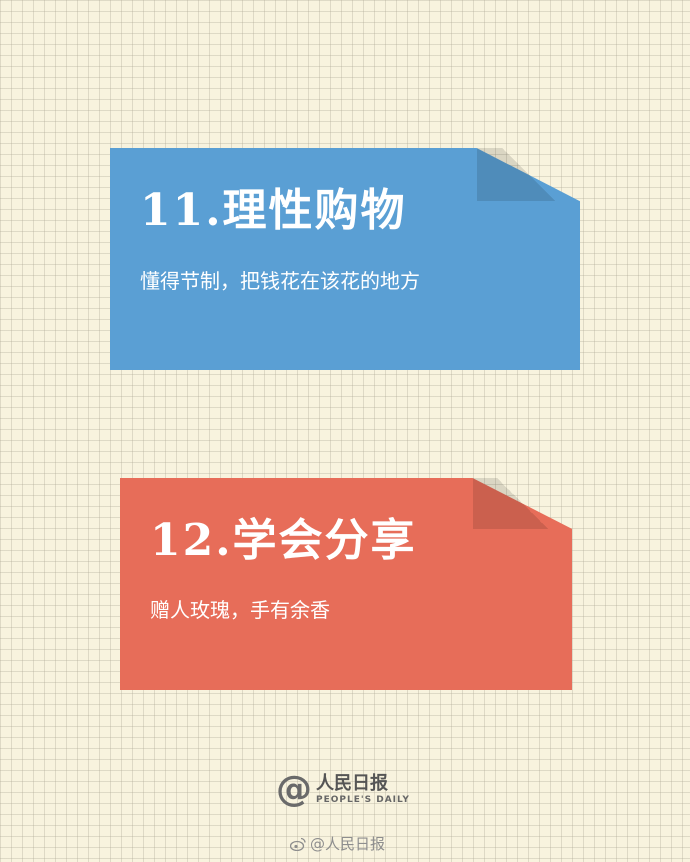  Describe the element at coordinates (273, 210) in the screenshot. I see `card-title: 11.理性购物` at that location.